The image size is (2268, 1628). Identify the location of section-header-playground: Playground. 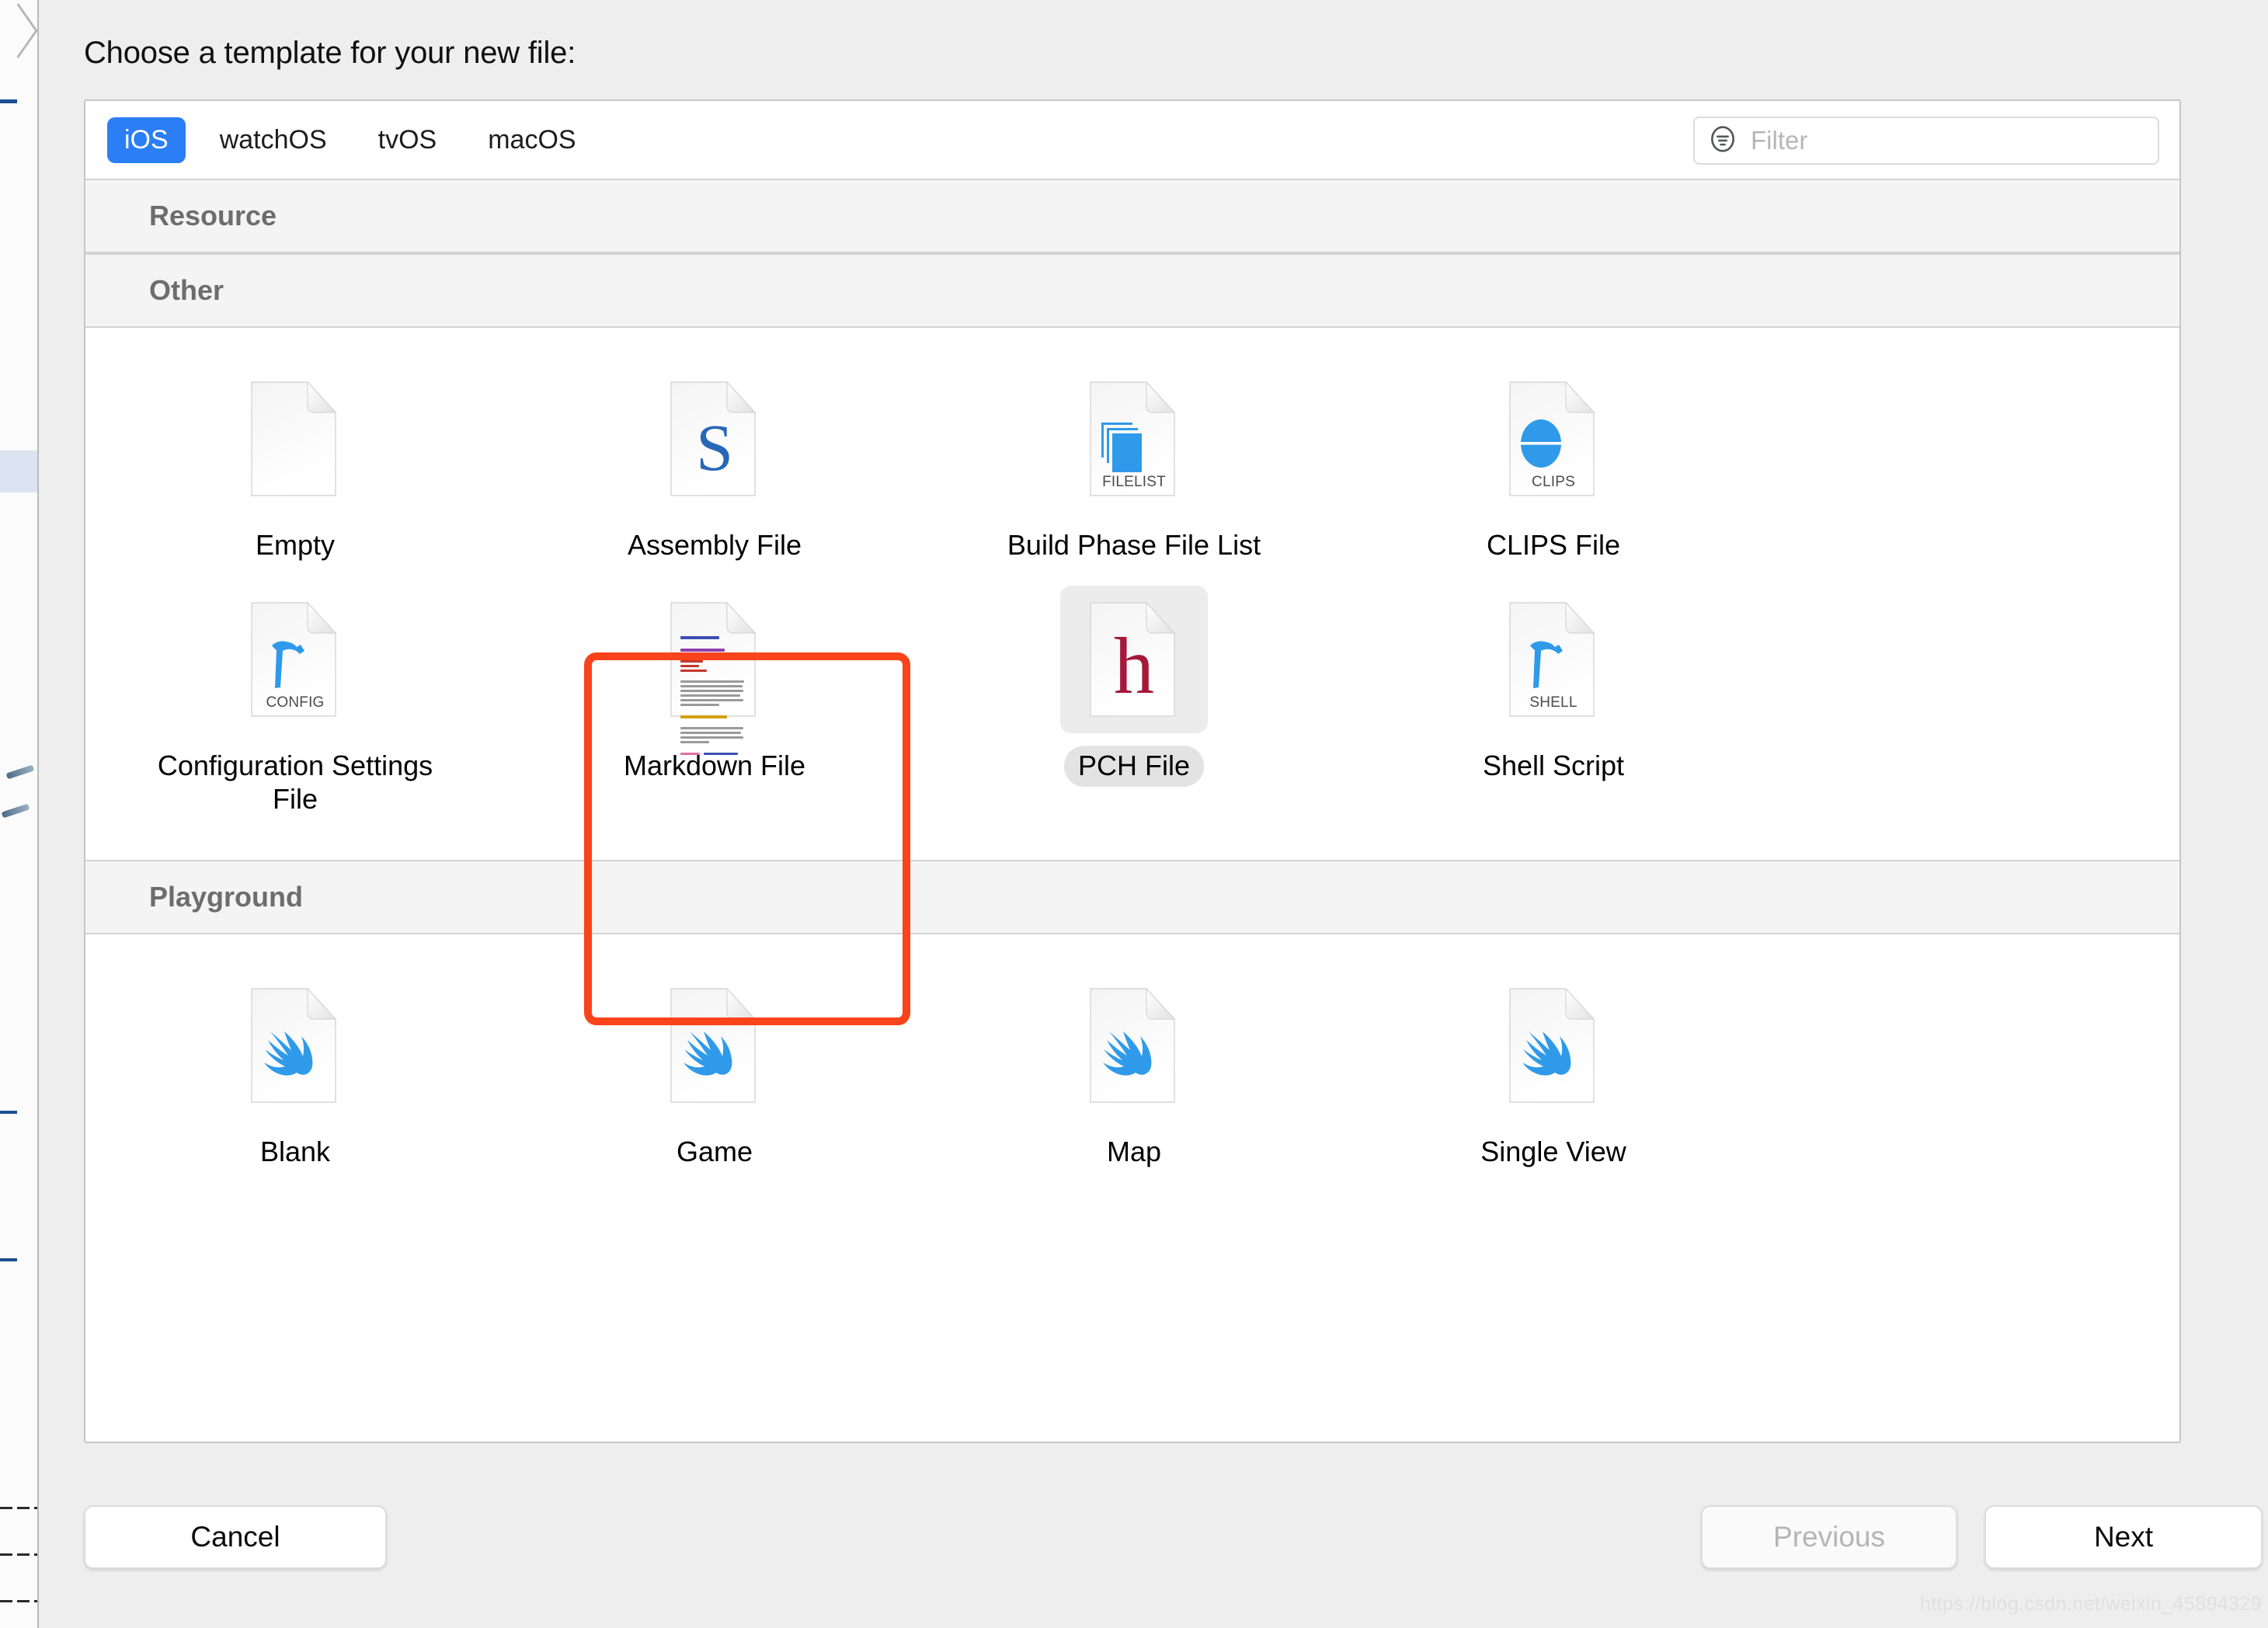
(1132, 897).